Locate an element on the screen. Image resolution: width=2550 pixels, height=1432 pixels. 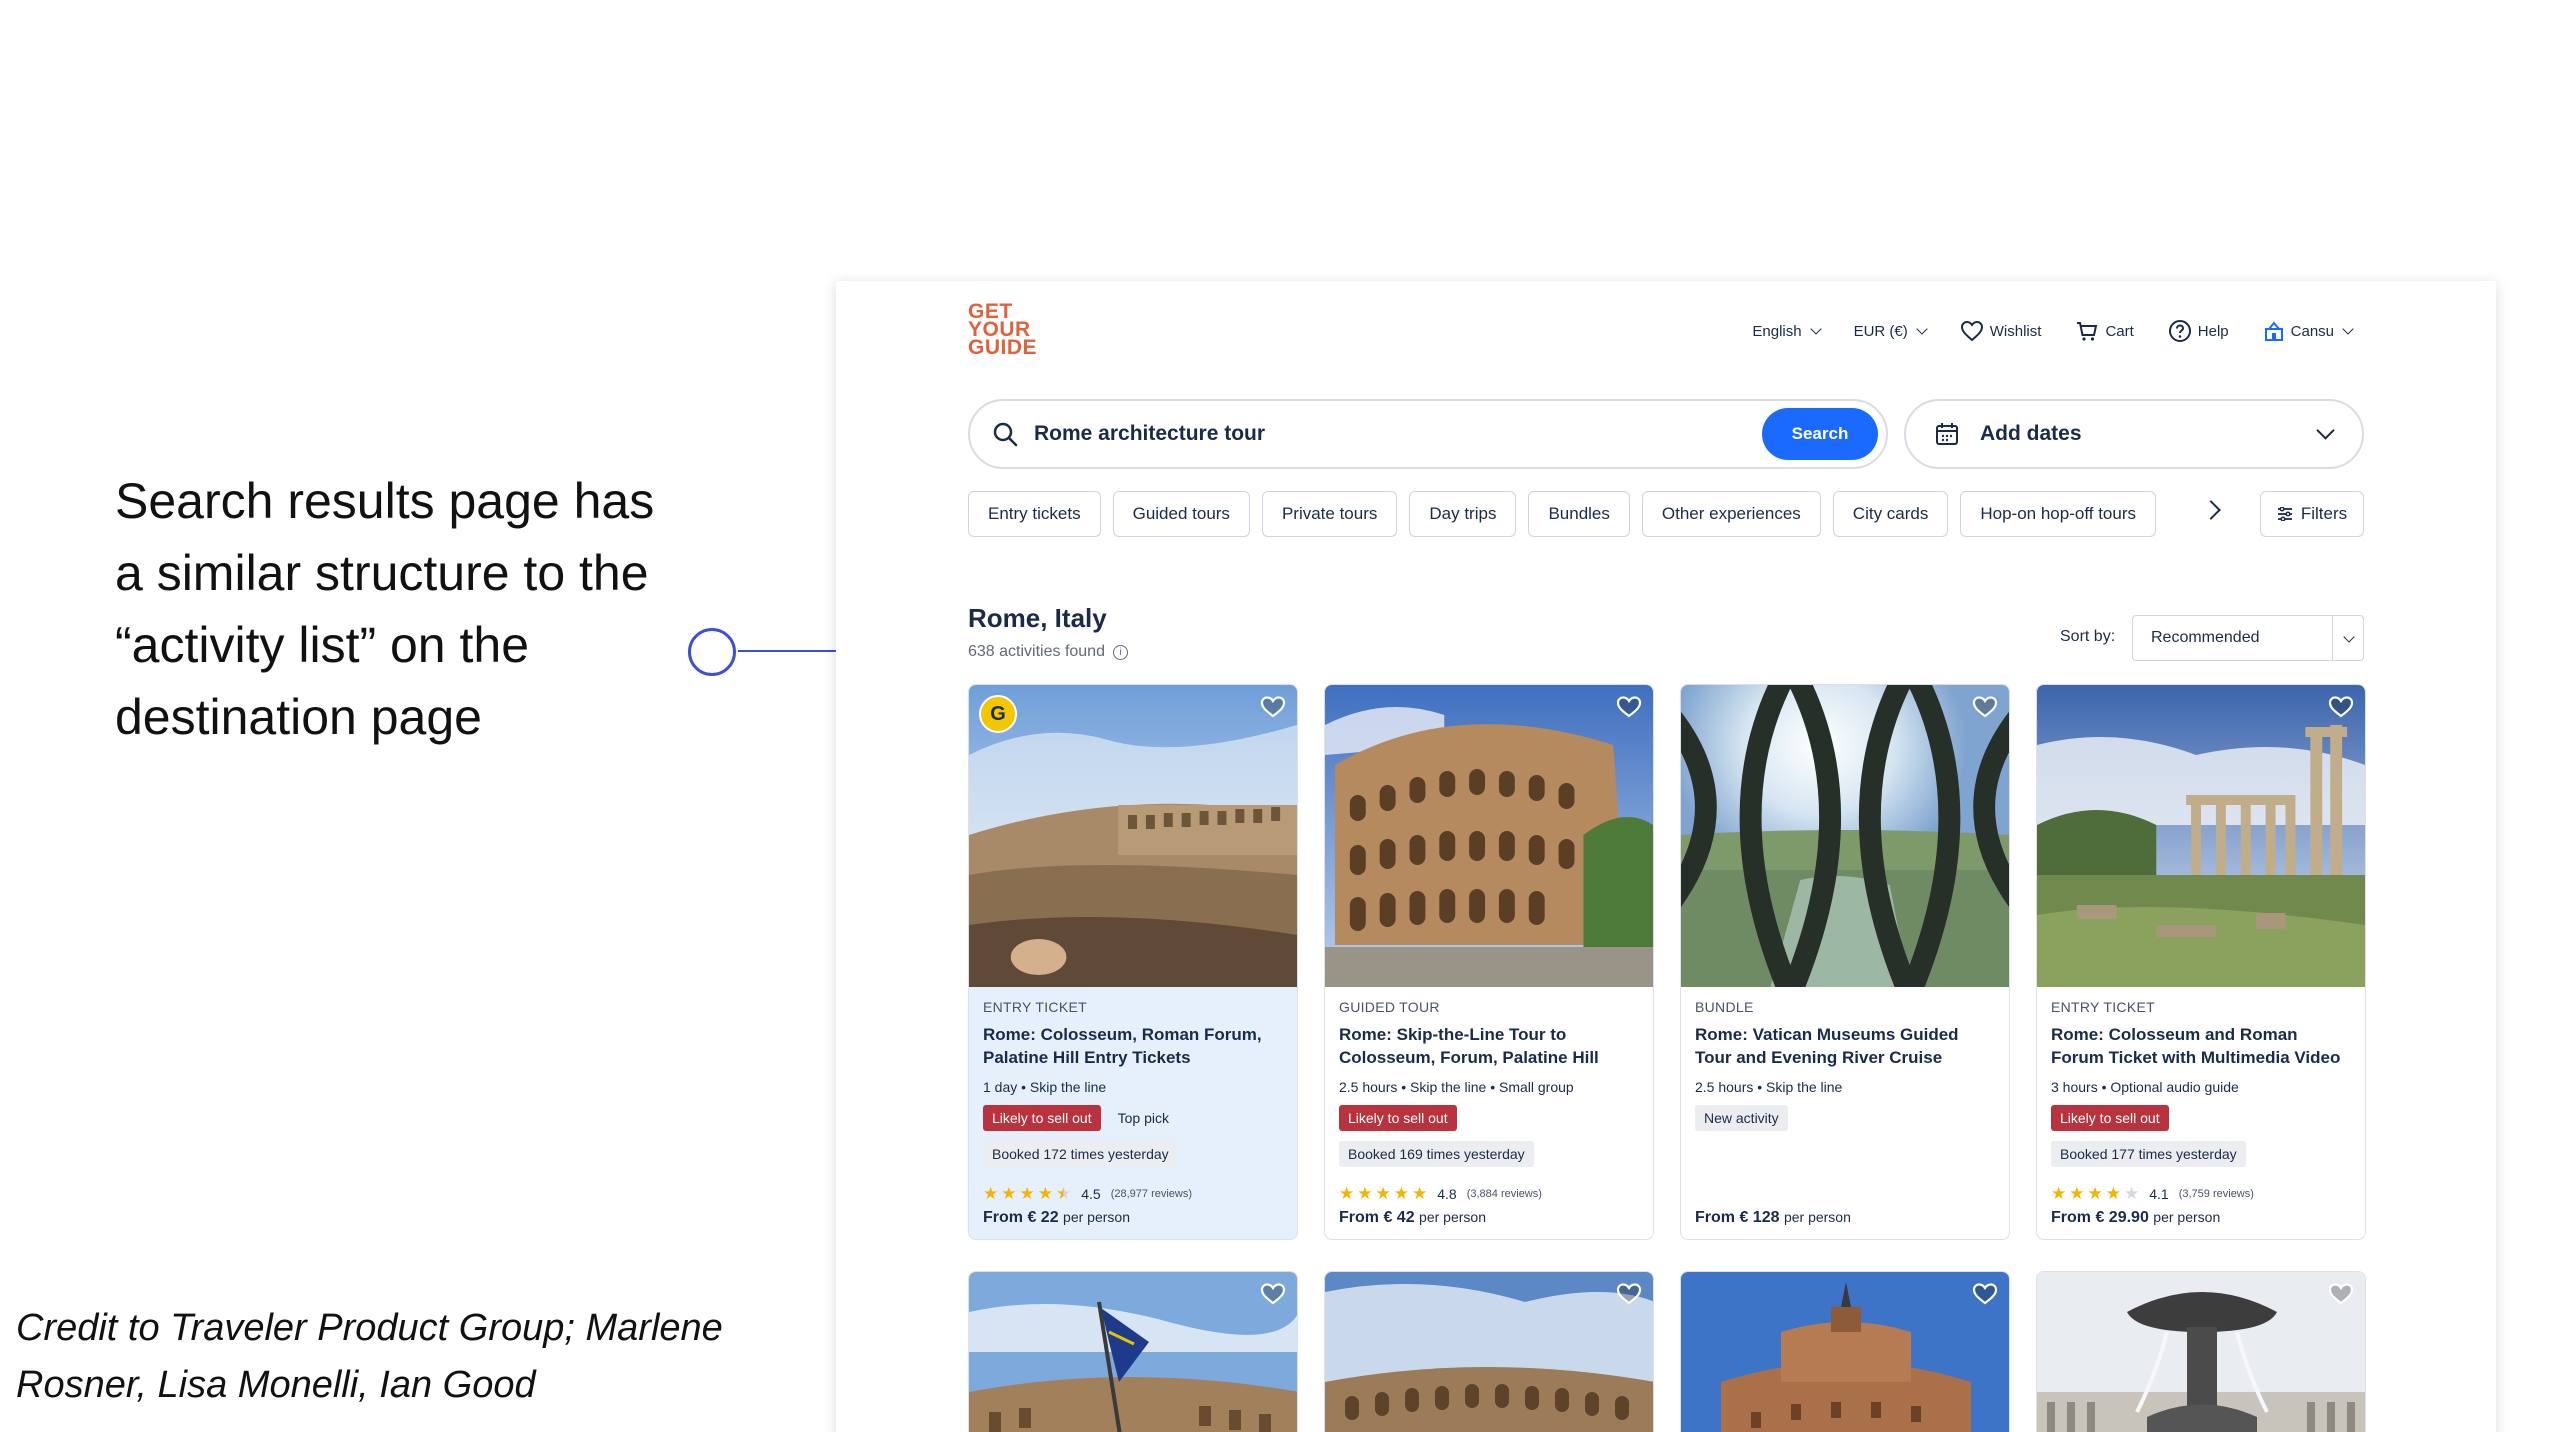
colosseum-with-flag-image is located at coordinates (1133, 1352).